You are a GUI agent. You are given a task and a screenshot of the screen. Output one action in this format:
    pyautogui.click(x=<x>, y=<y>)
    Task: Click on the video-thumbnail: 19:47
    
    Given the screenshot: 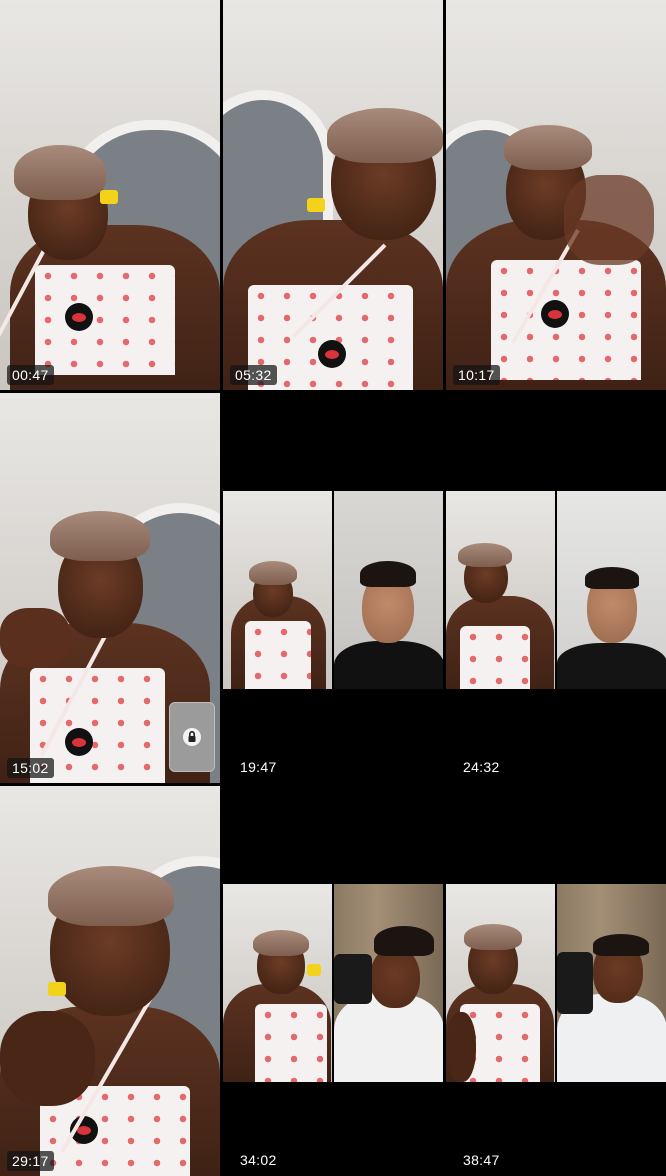 What is the action you would take?
    pyautogui.click(x=333, y=588)
    